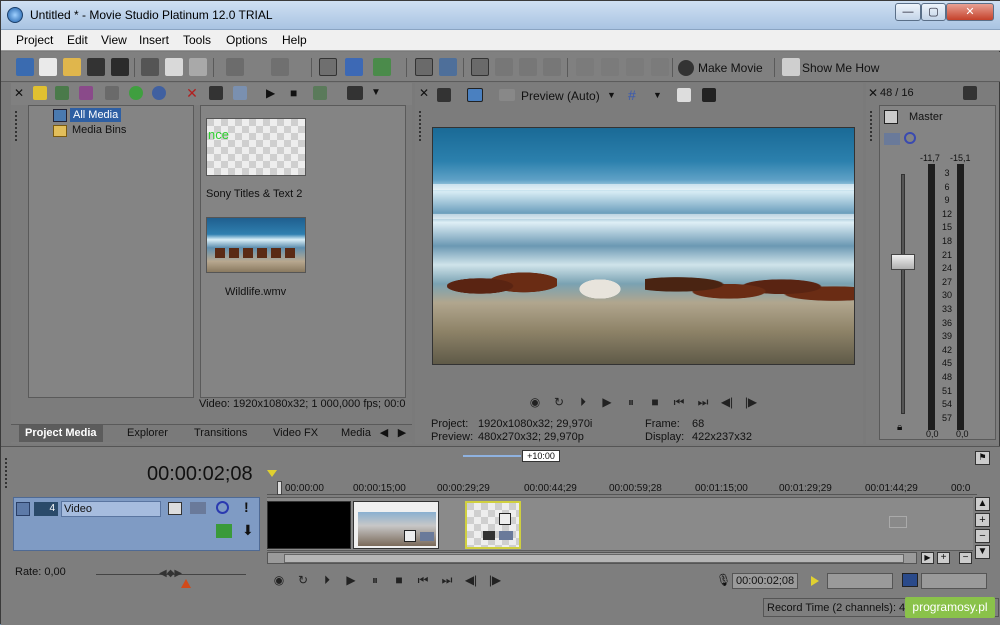 The width and height of the screenshot is (1000, 625). I want to click on properties-icon, so click(216, 93).